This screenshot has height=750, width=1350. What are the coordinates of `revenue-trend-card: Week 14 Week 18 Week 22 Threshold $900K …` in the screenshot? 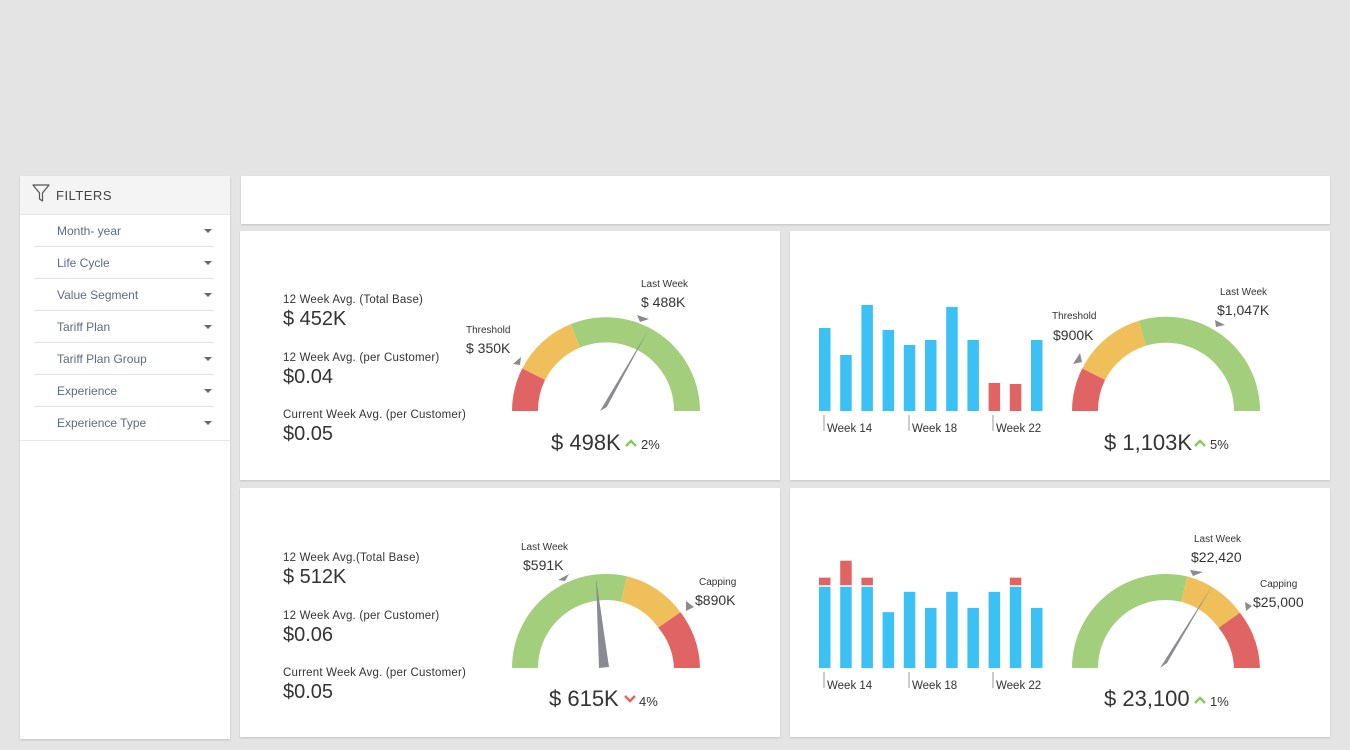 It's located at (1060, 355).